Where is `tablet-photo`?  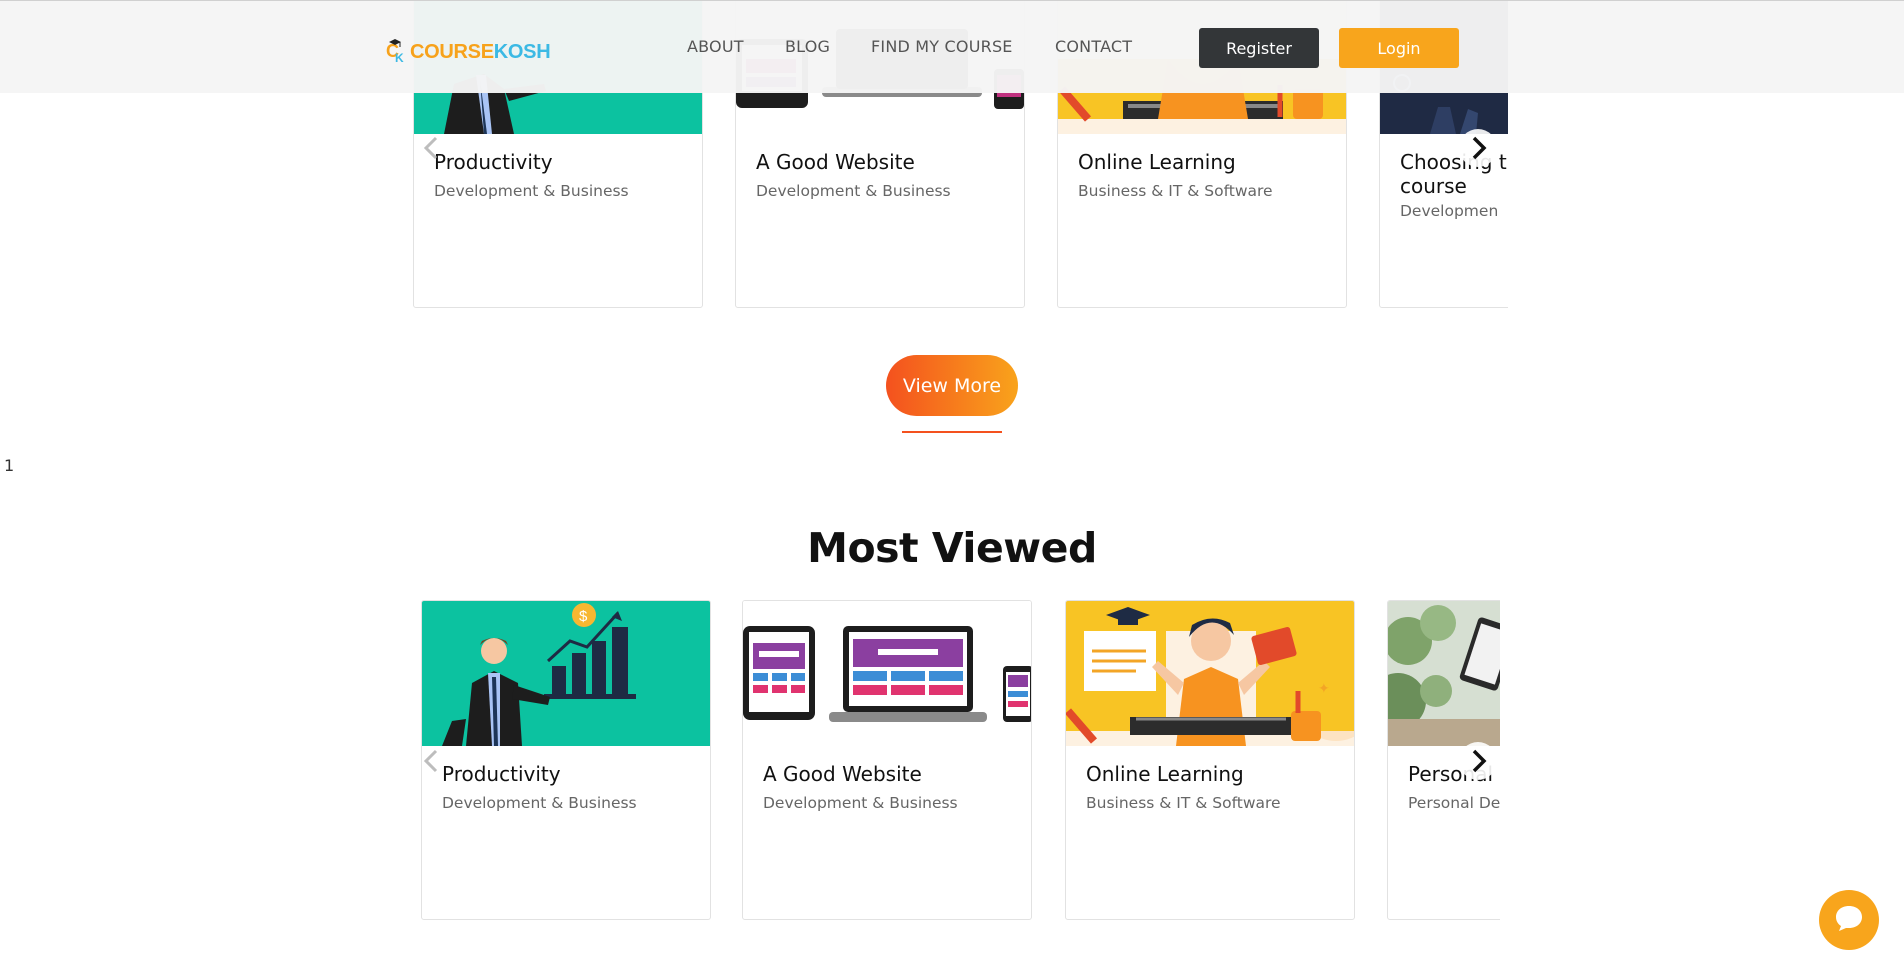
tablet-photo is located at coordinates (1444, 673).